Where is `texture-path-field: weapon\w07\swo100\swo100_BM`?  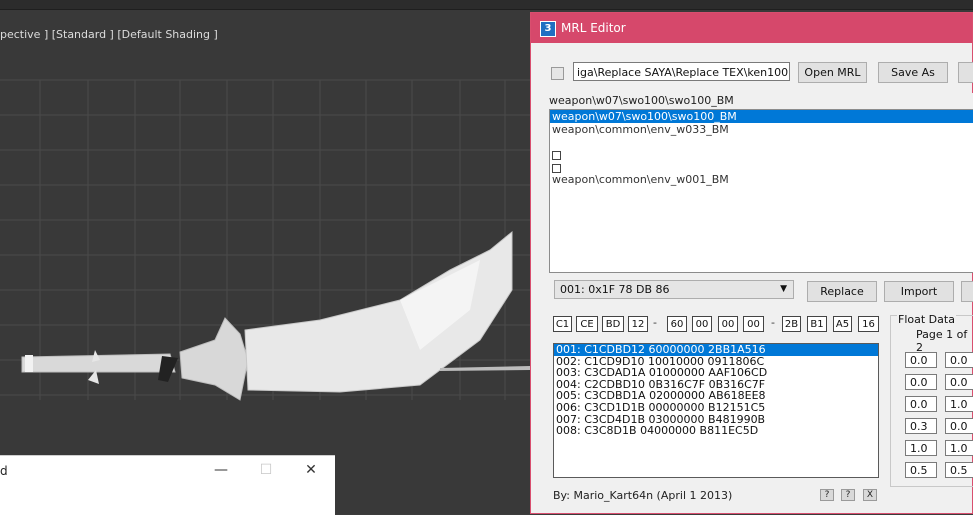
texture-path-field: weapon\w07\swo100\swo100_BM is located at coordinates (761, 101).